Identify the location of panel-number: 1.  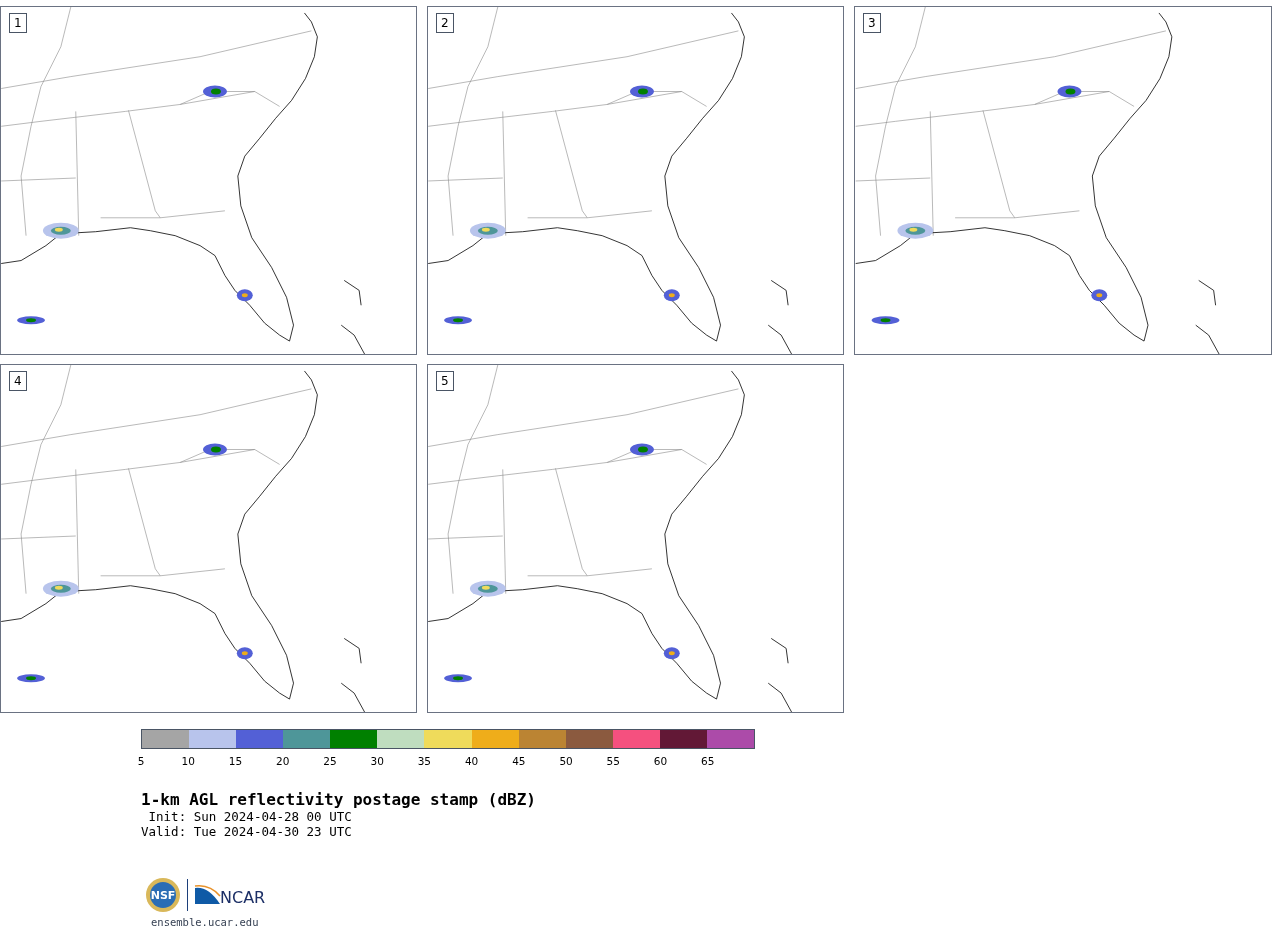
(18, 23).